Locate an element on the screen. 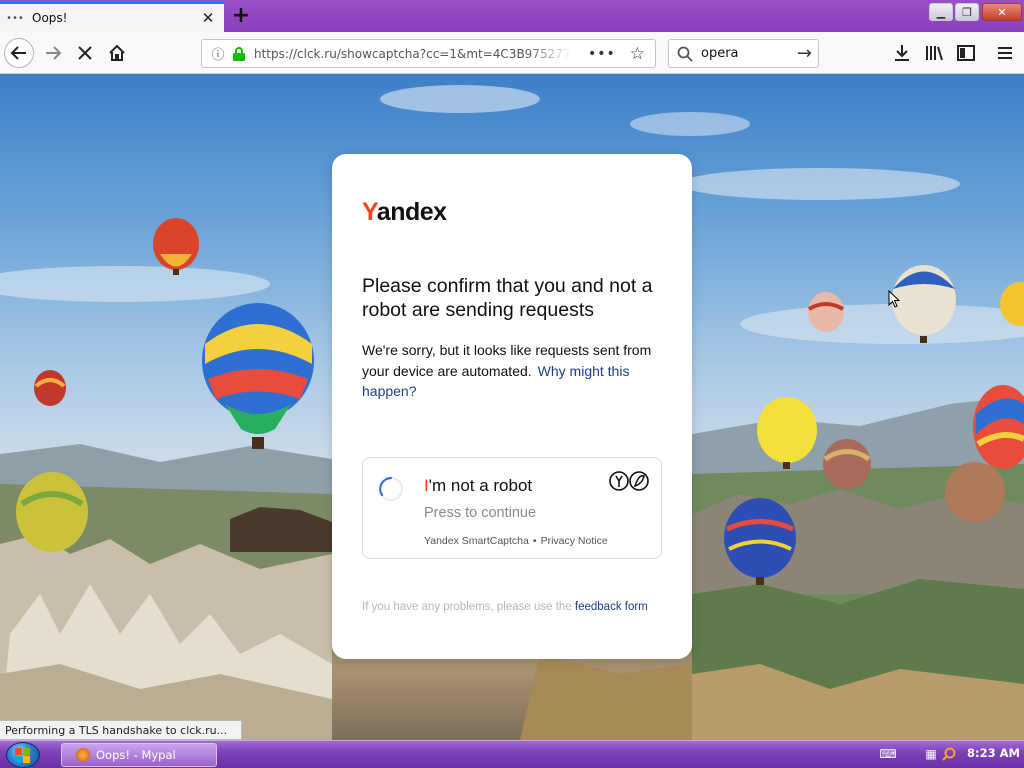 The width and height of the screenshot is (1024, 768). forward-arrow-icon is located at coordinates (54, 53).